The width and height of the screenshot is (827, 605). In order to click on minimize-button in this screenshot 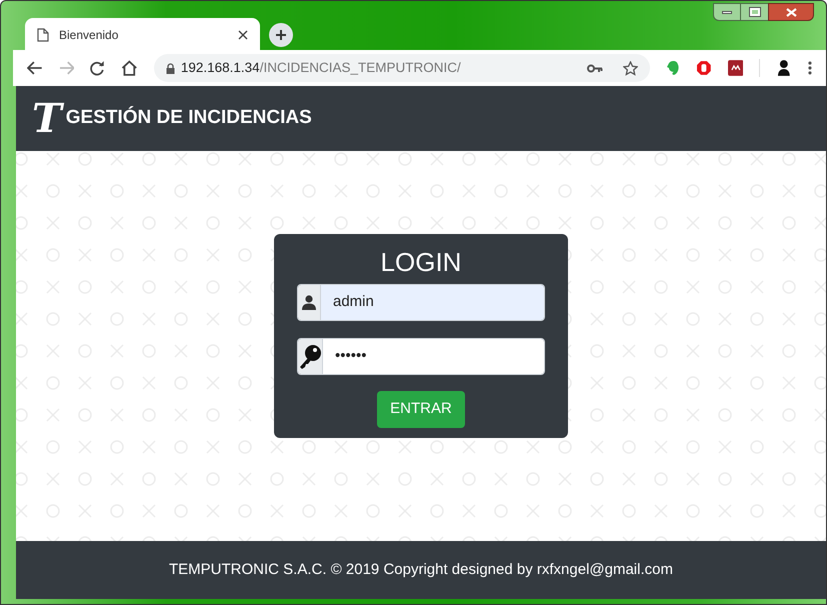, I will do `click(727, 12)`.